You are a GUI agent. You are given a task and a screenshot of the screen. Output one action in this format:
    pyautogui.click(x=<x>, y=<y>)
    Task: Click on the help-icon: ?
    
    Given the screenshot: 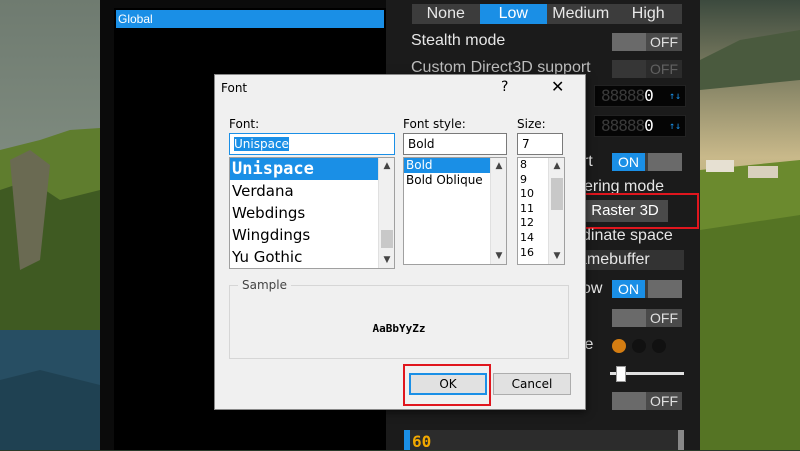 What is the action you would take?
    pyautogui.click(x=504, y=87)
    